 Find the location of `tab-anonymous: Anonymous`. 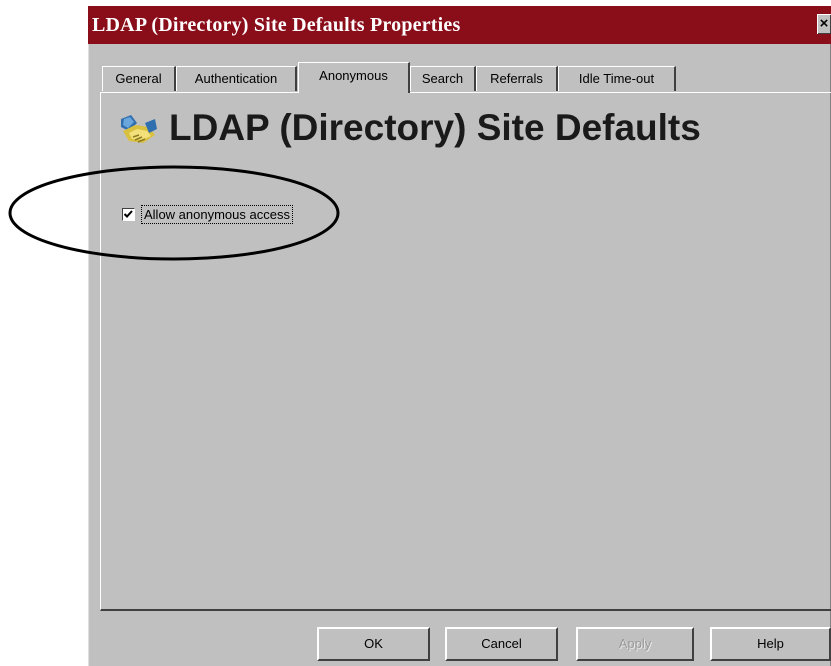

tab-anonymous: Anonymous is located at coordinates (354, 77).